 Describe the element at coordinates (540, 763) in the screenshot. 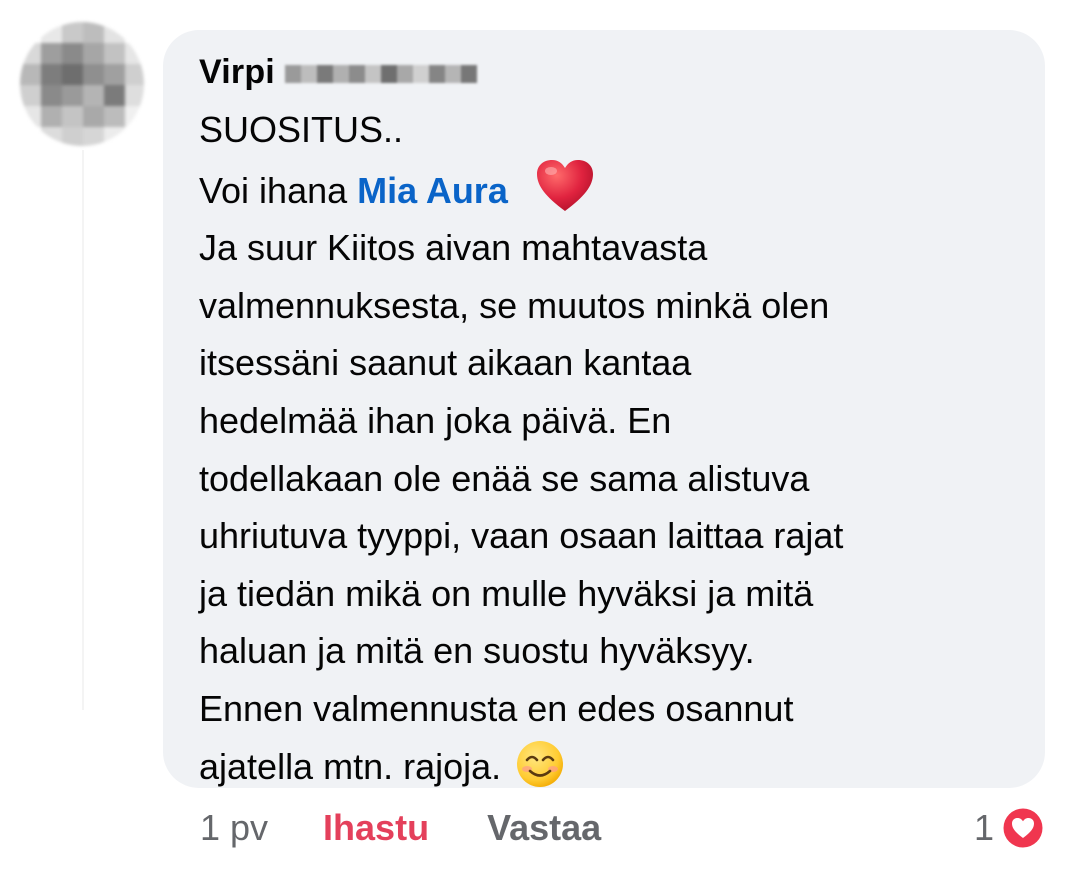

I see `smiling-face-emoji` at that location.